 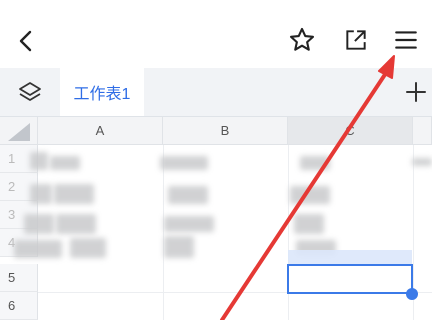 What do you see at coordinates (163, 232) in the screenshot?
I see `grid-line` at bounding box center [163, 232].